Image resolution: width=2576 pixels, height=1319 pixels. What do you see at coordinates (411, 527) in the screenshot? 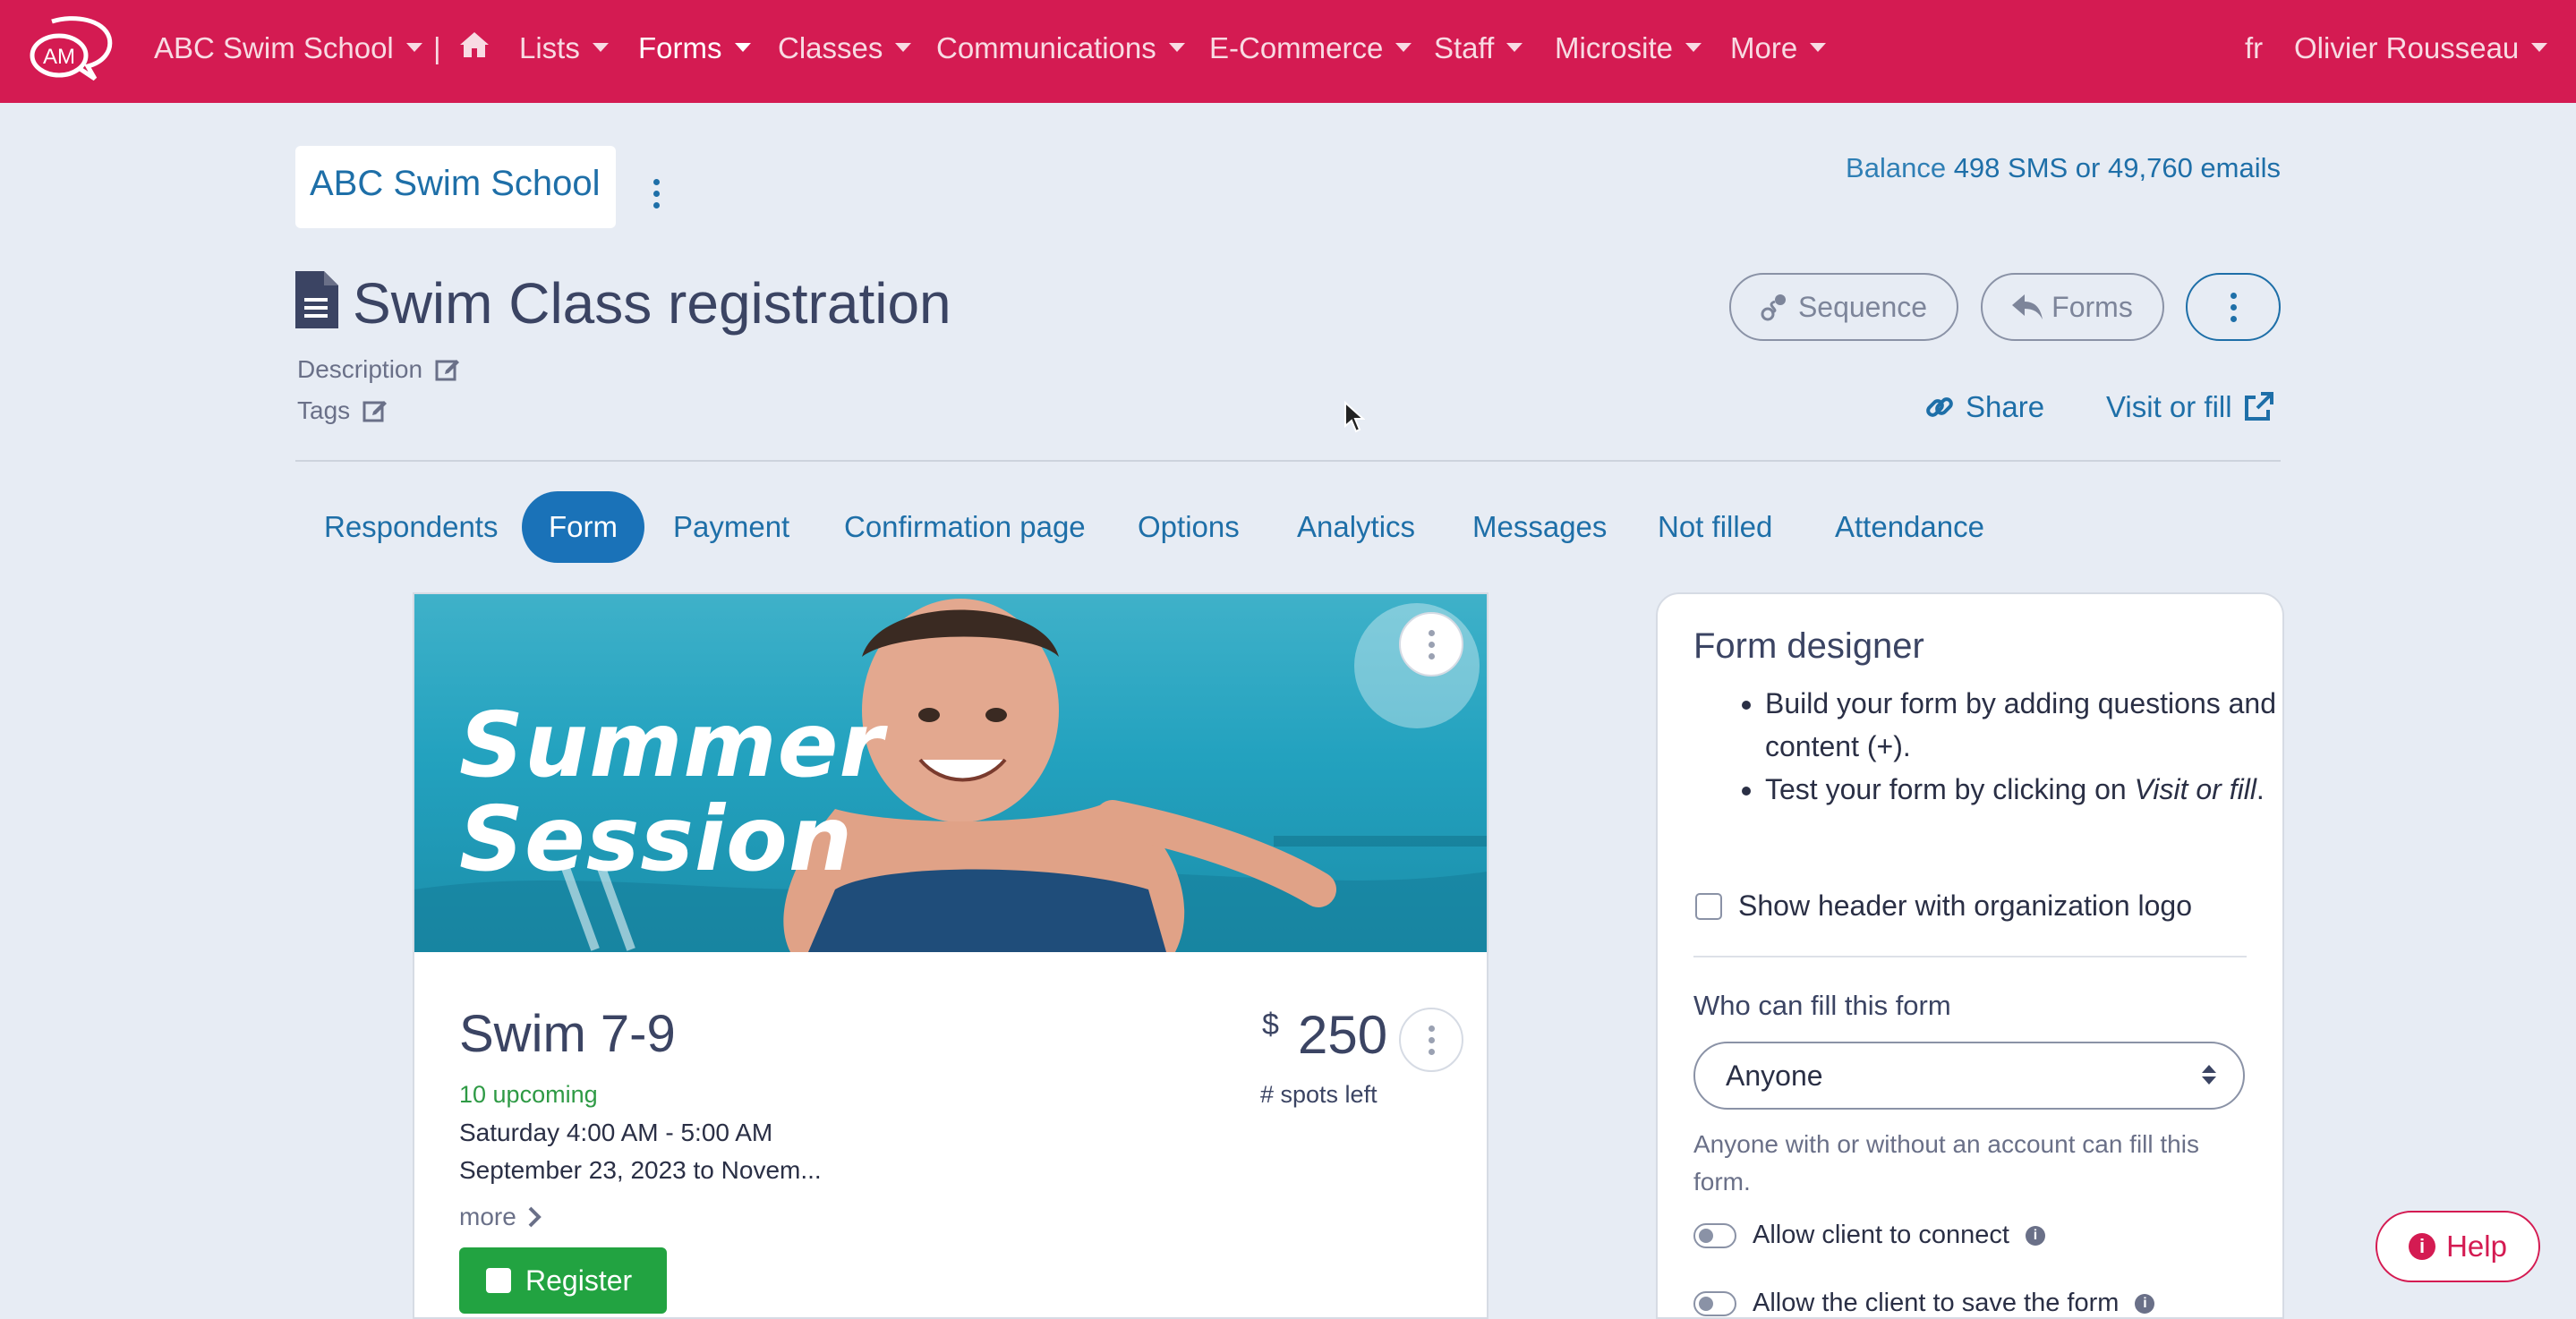
I see `tab-respondents: Respondents` at bounding box center [411, 527].